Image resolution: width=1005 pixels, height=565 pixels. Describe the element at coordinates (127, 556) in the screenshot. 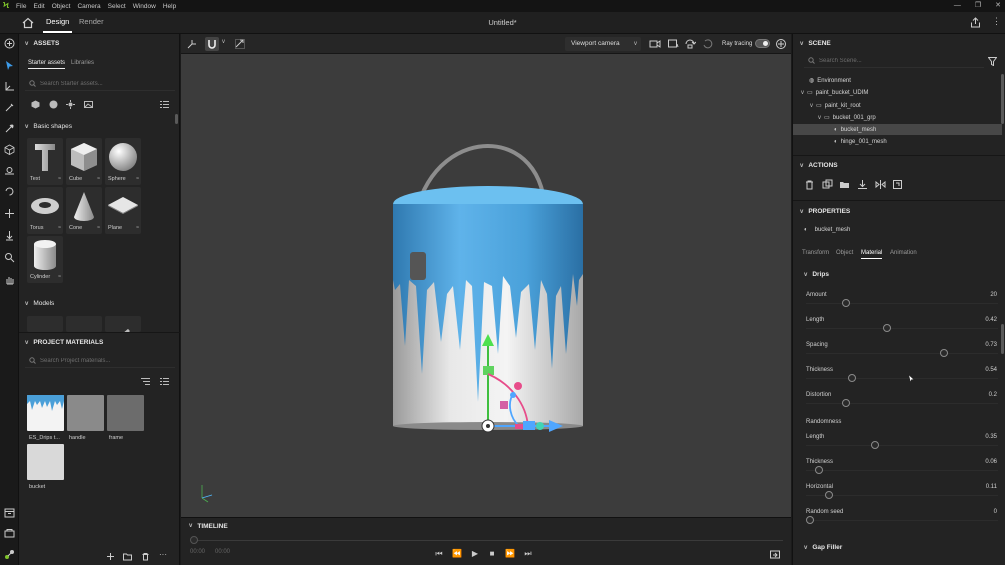

I see `folder-icon` at that location.